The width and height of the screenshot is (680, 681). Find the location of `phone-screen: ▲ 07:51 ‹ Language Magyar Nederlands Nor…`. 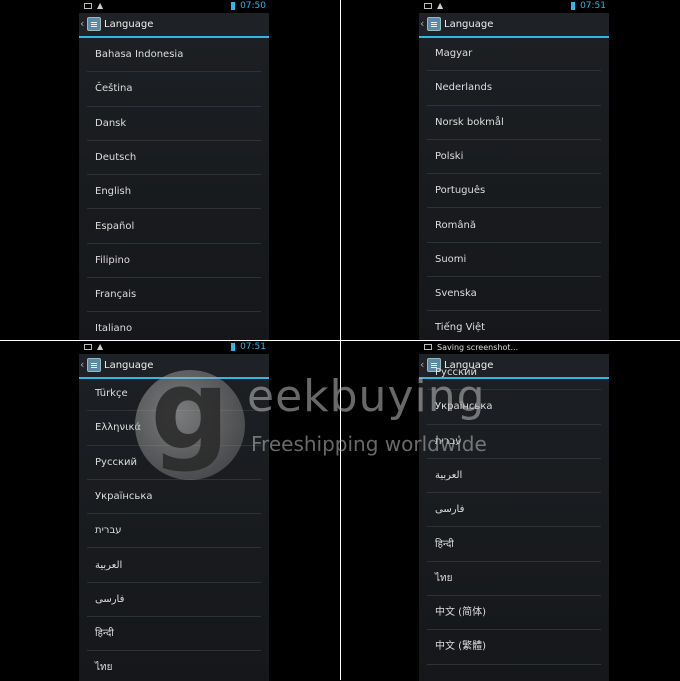

phone-screen: ▲ 07:51 ‹ Language Magyar Nederlands Nor… is located at coordinates (514, 170).